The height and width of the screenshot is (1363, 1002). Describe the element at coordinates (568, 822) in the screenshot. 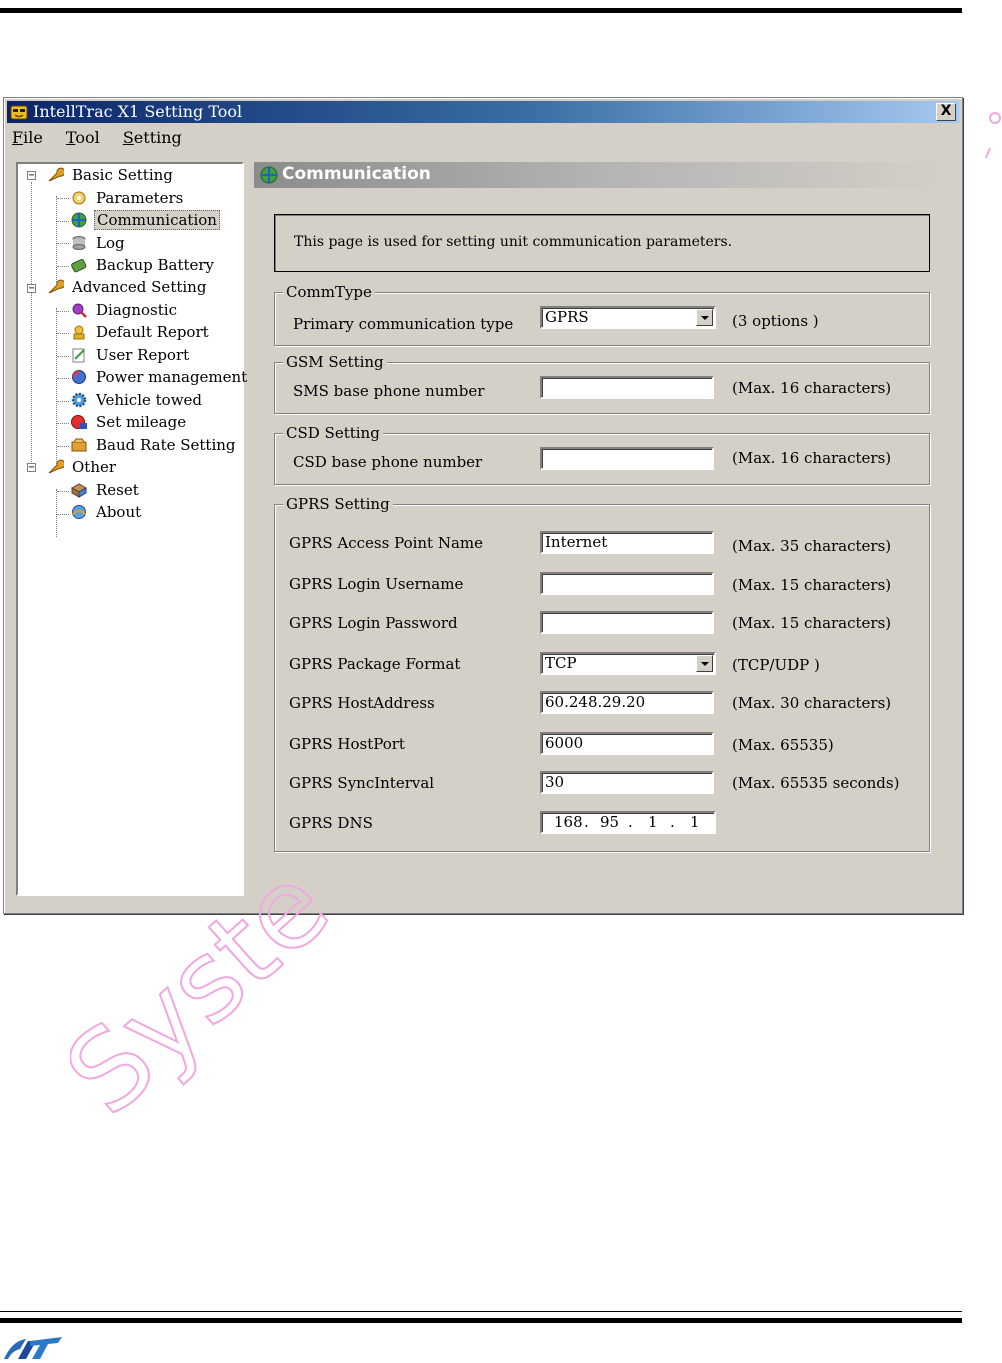

I see `dns-octet-1: 168` at that location.